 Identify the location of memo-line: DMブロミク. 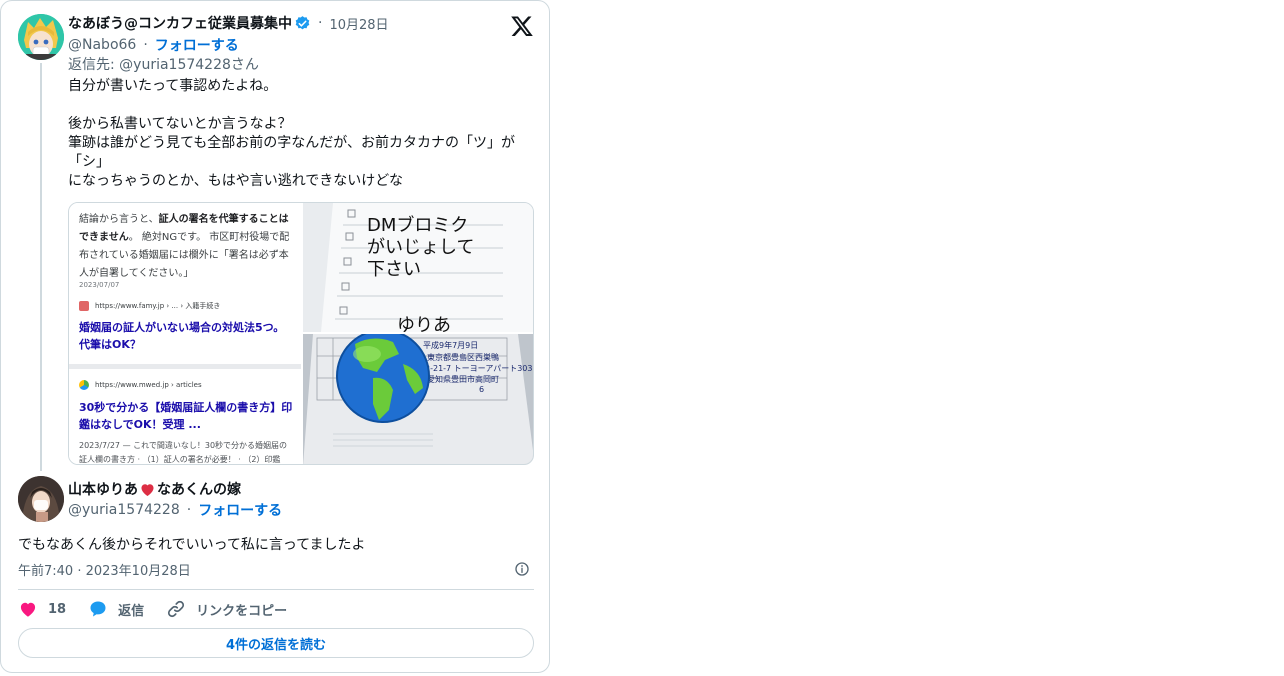
(417, 225).